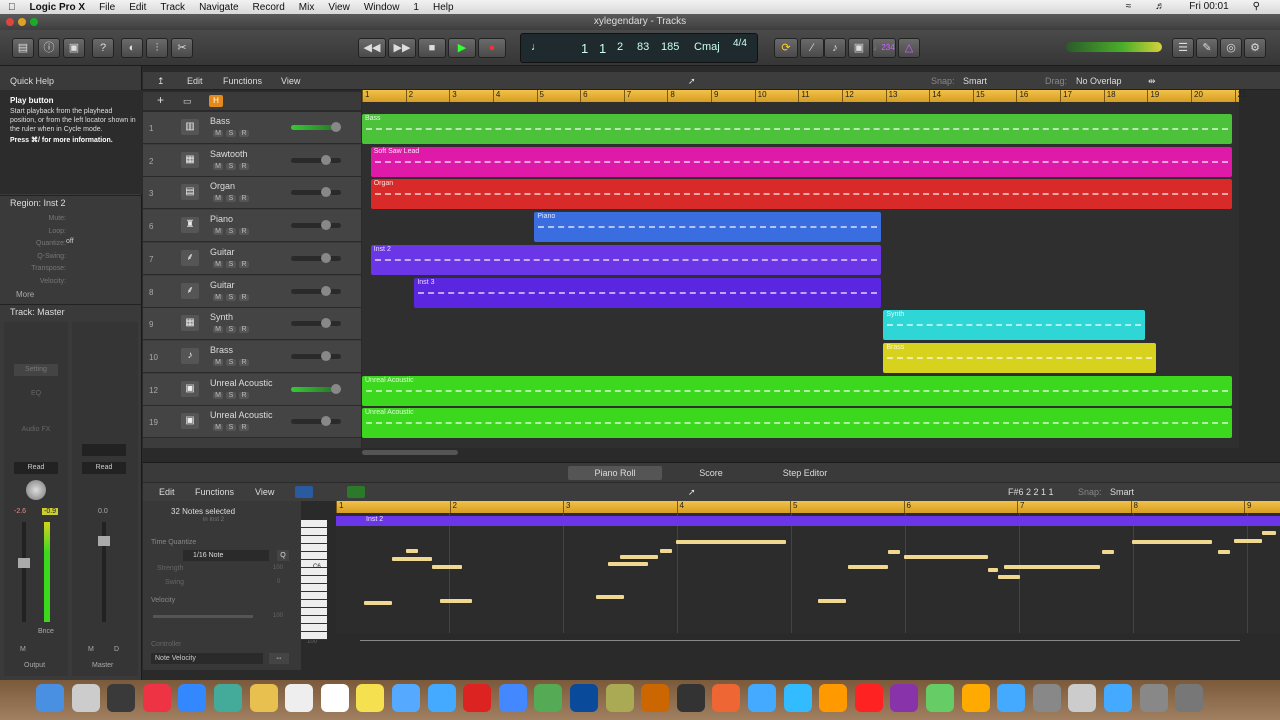 The image size is (1280, 720). I want to click on note-pad-icon: ✎, so click(1207, 48).